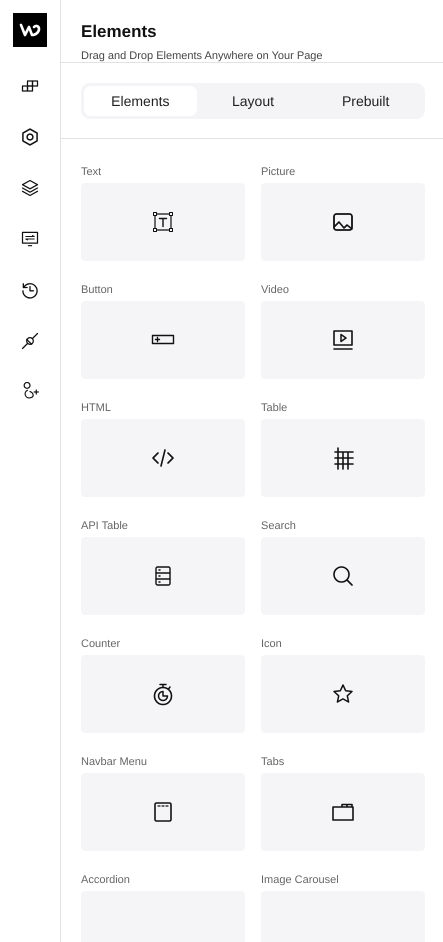 Image resolution: width=443 pixels, height=942 pixels. I want to click on element-label: Accordion, so click(106, 880).